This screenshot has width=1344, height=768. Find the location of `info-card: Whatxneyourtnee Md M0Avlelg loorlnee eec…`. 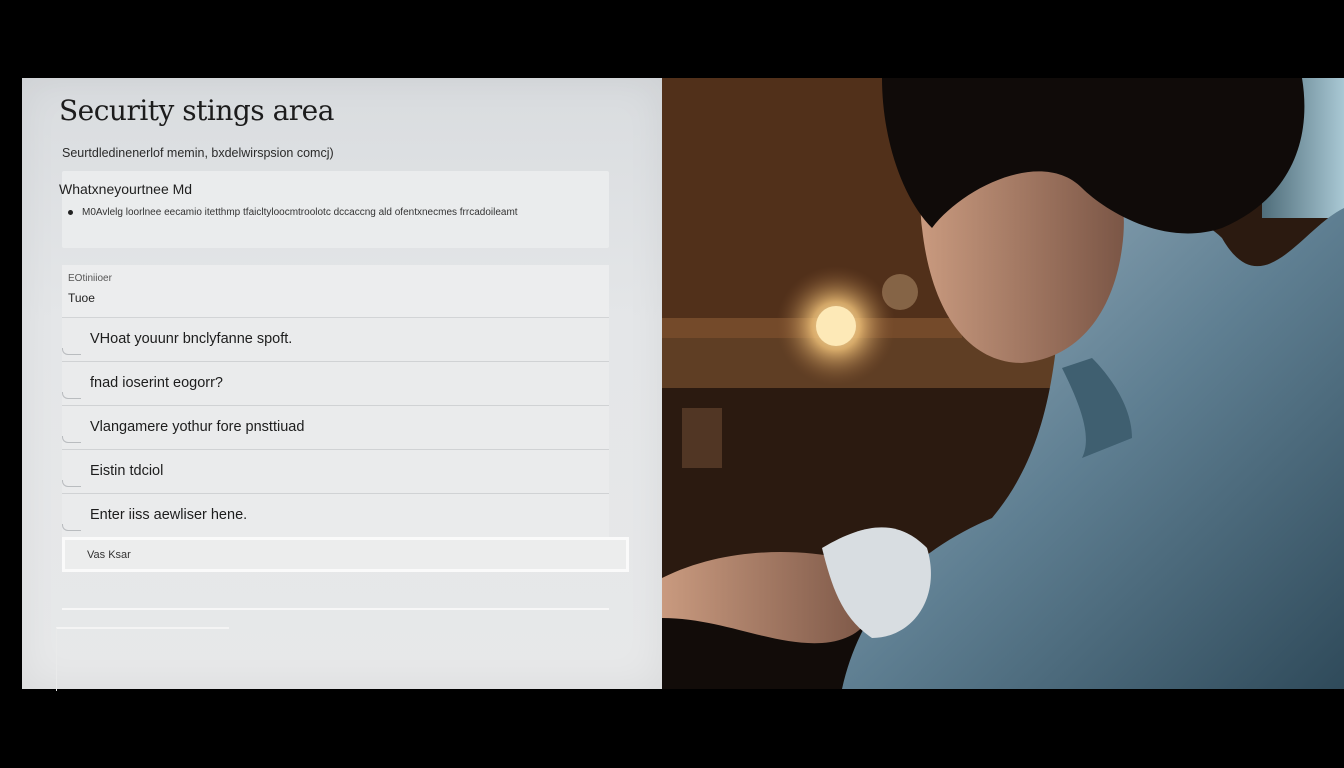

info-card: Whatxneyourtnee Md M0Avlelg loorlnee eec… is located at coordinates (334, 209).